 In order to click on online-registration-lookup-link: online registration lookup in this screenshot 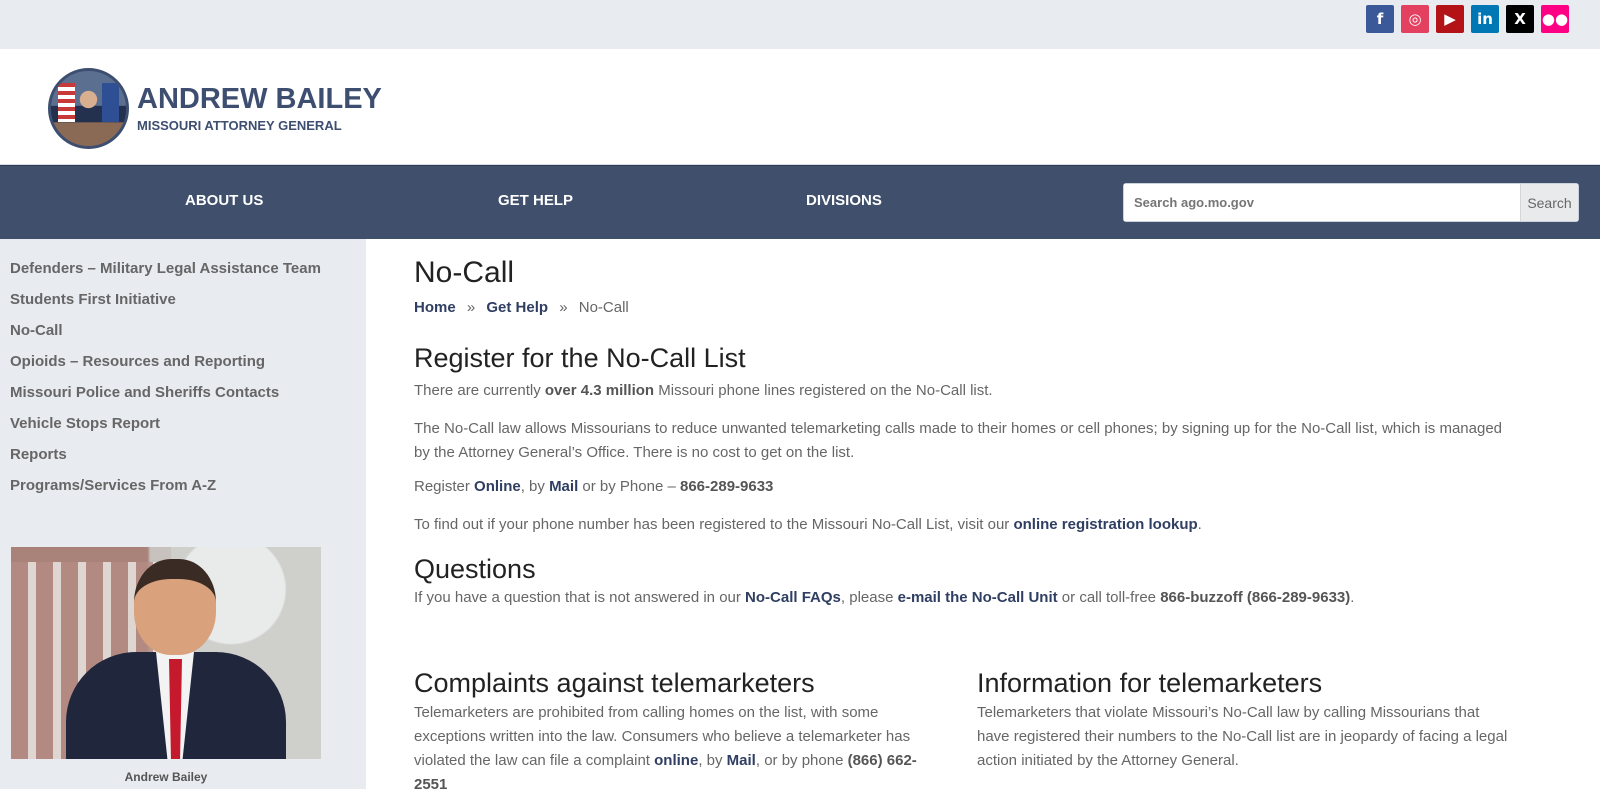, I will do `click(1105, 524)`.